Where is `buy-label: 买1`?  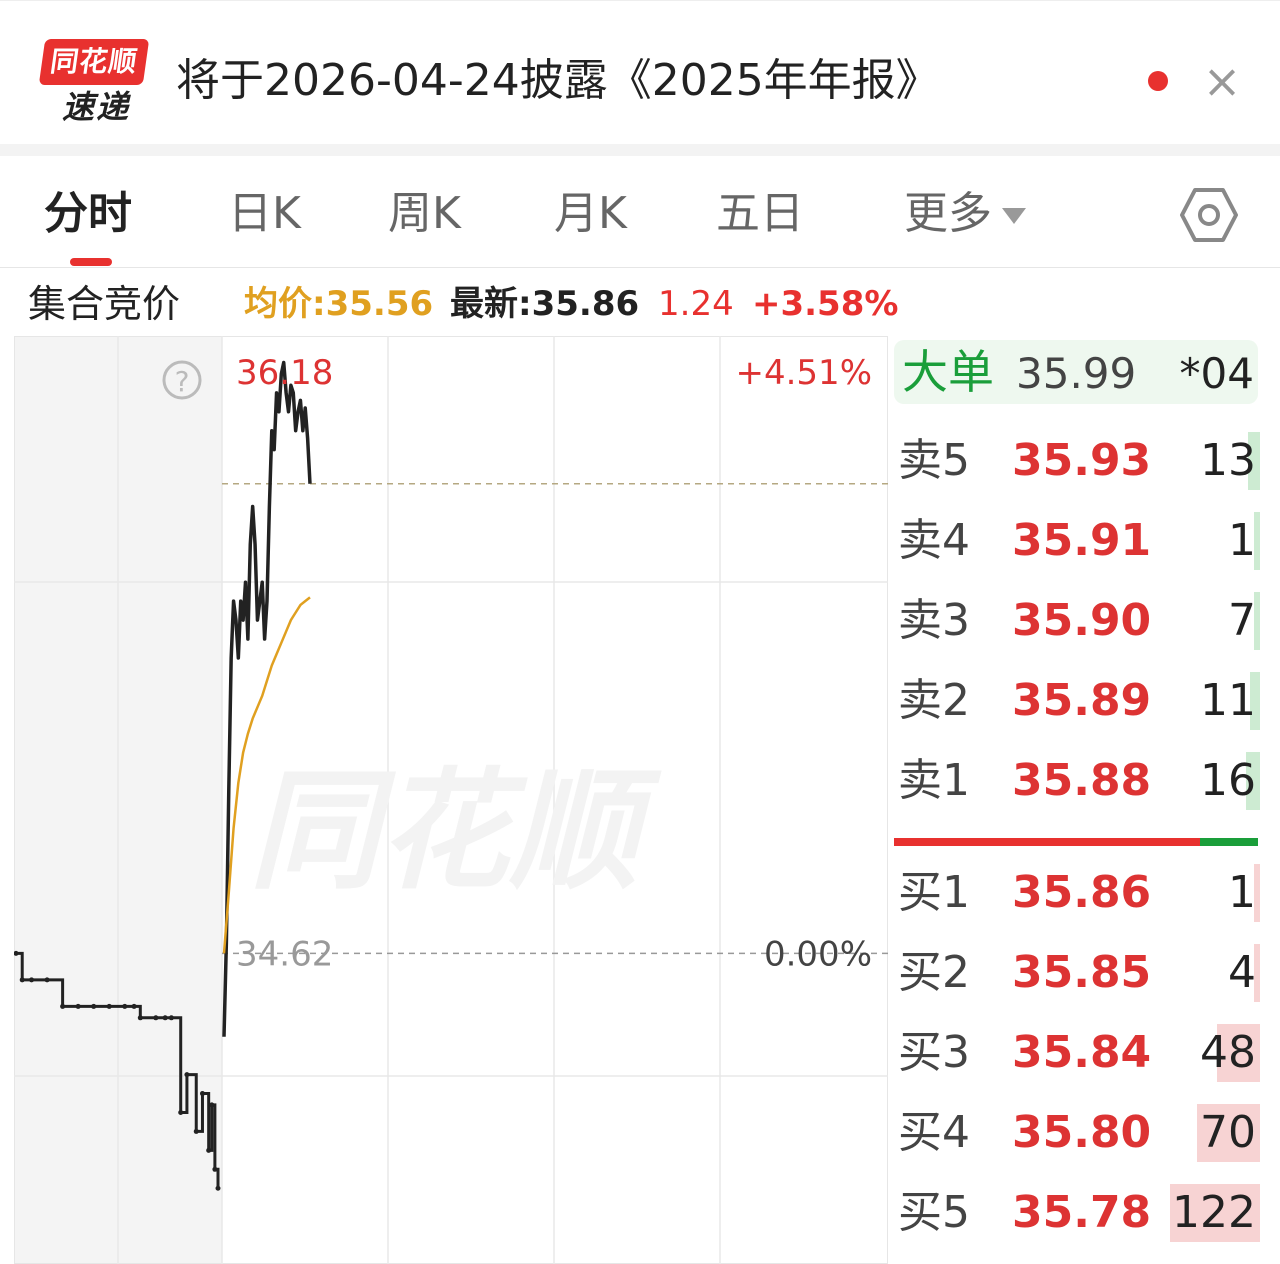
buy-label: 买1 is located at coordinates (934, 892).